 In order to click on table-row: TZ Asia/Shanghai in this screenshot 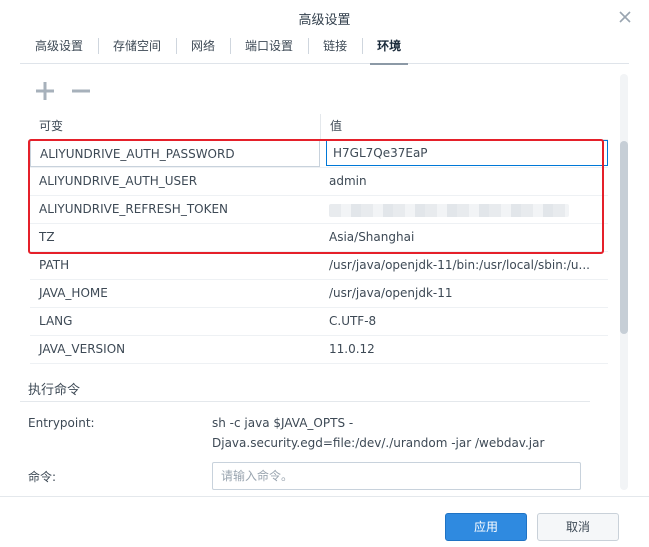, I will do `click(319, 238)`.